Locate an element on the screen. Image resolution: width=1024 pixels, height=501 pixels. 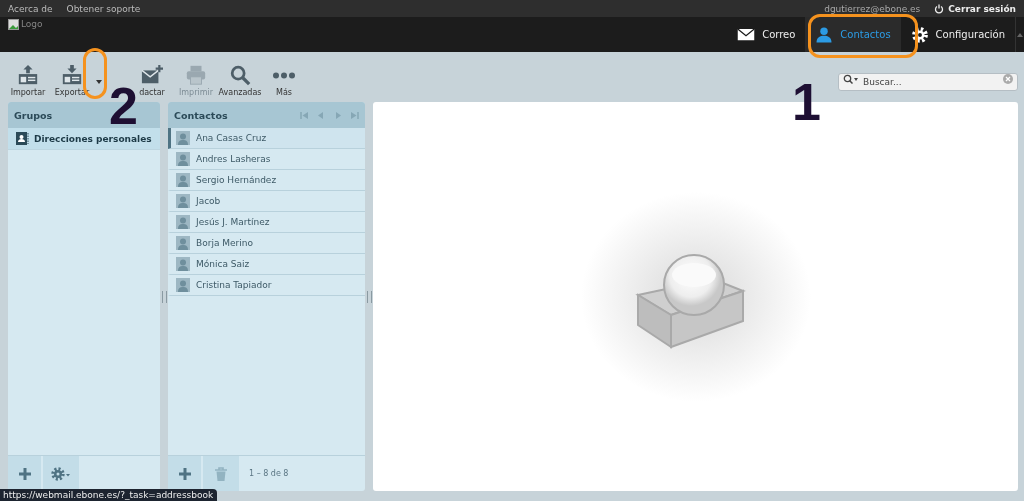
nav-tab: Contactos is located at coordinates (853, 34).